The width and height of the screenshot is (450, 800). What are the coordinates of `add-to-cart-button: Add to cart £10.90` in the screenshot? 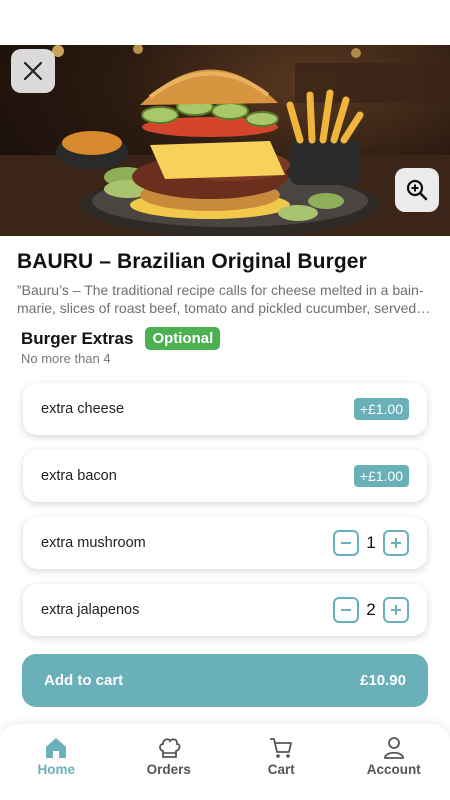 It's located at (225, 680).